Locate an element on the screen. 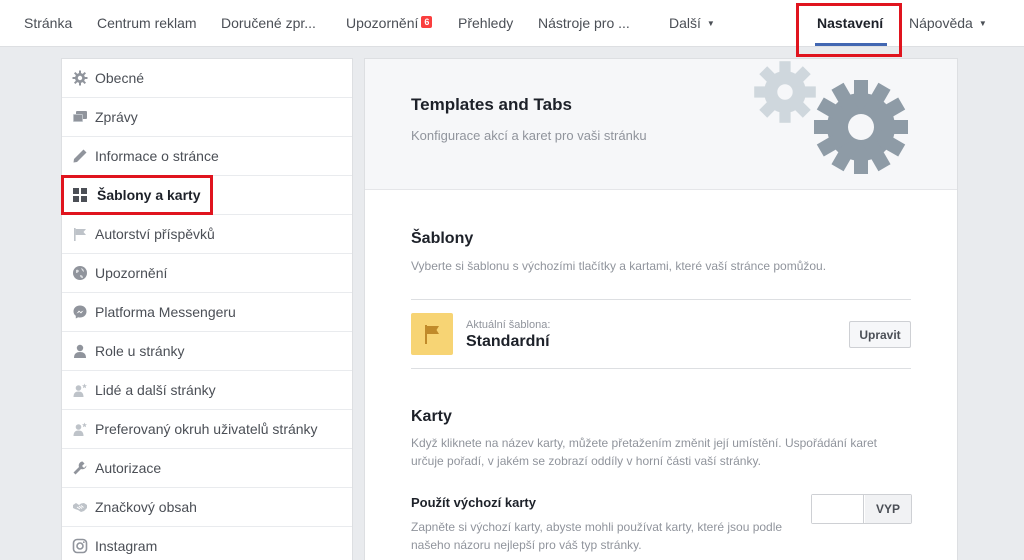 This screenshot has height=560, width=1024. edit-template-button: Upravit is located at coordinates (880, 334).